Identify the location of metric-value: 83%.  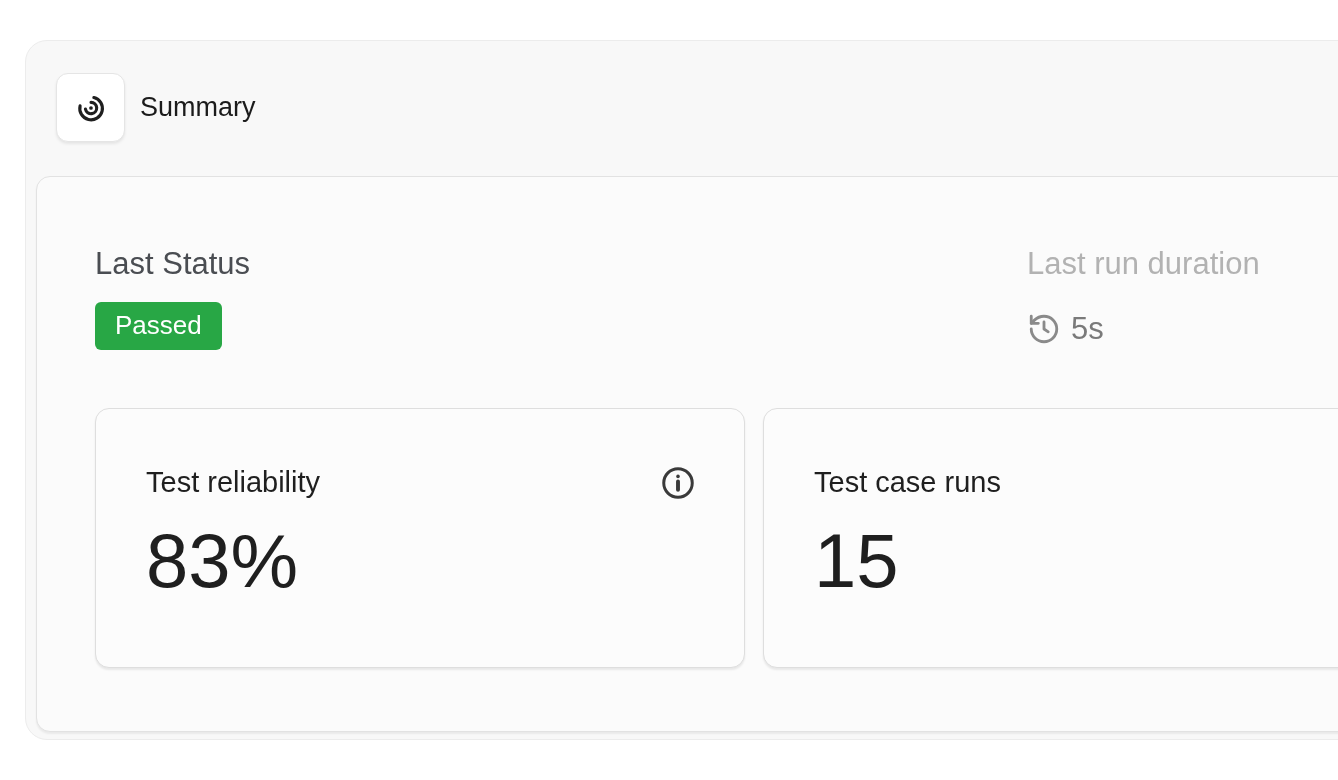
(223, 560).